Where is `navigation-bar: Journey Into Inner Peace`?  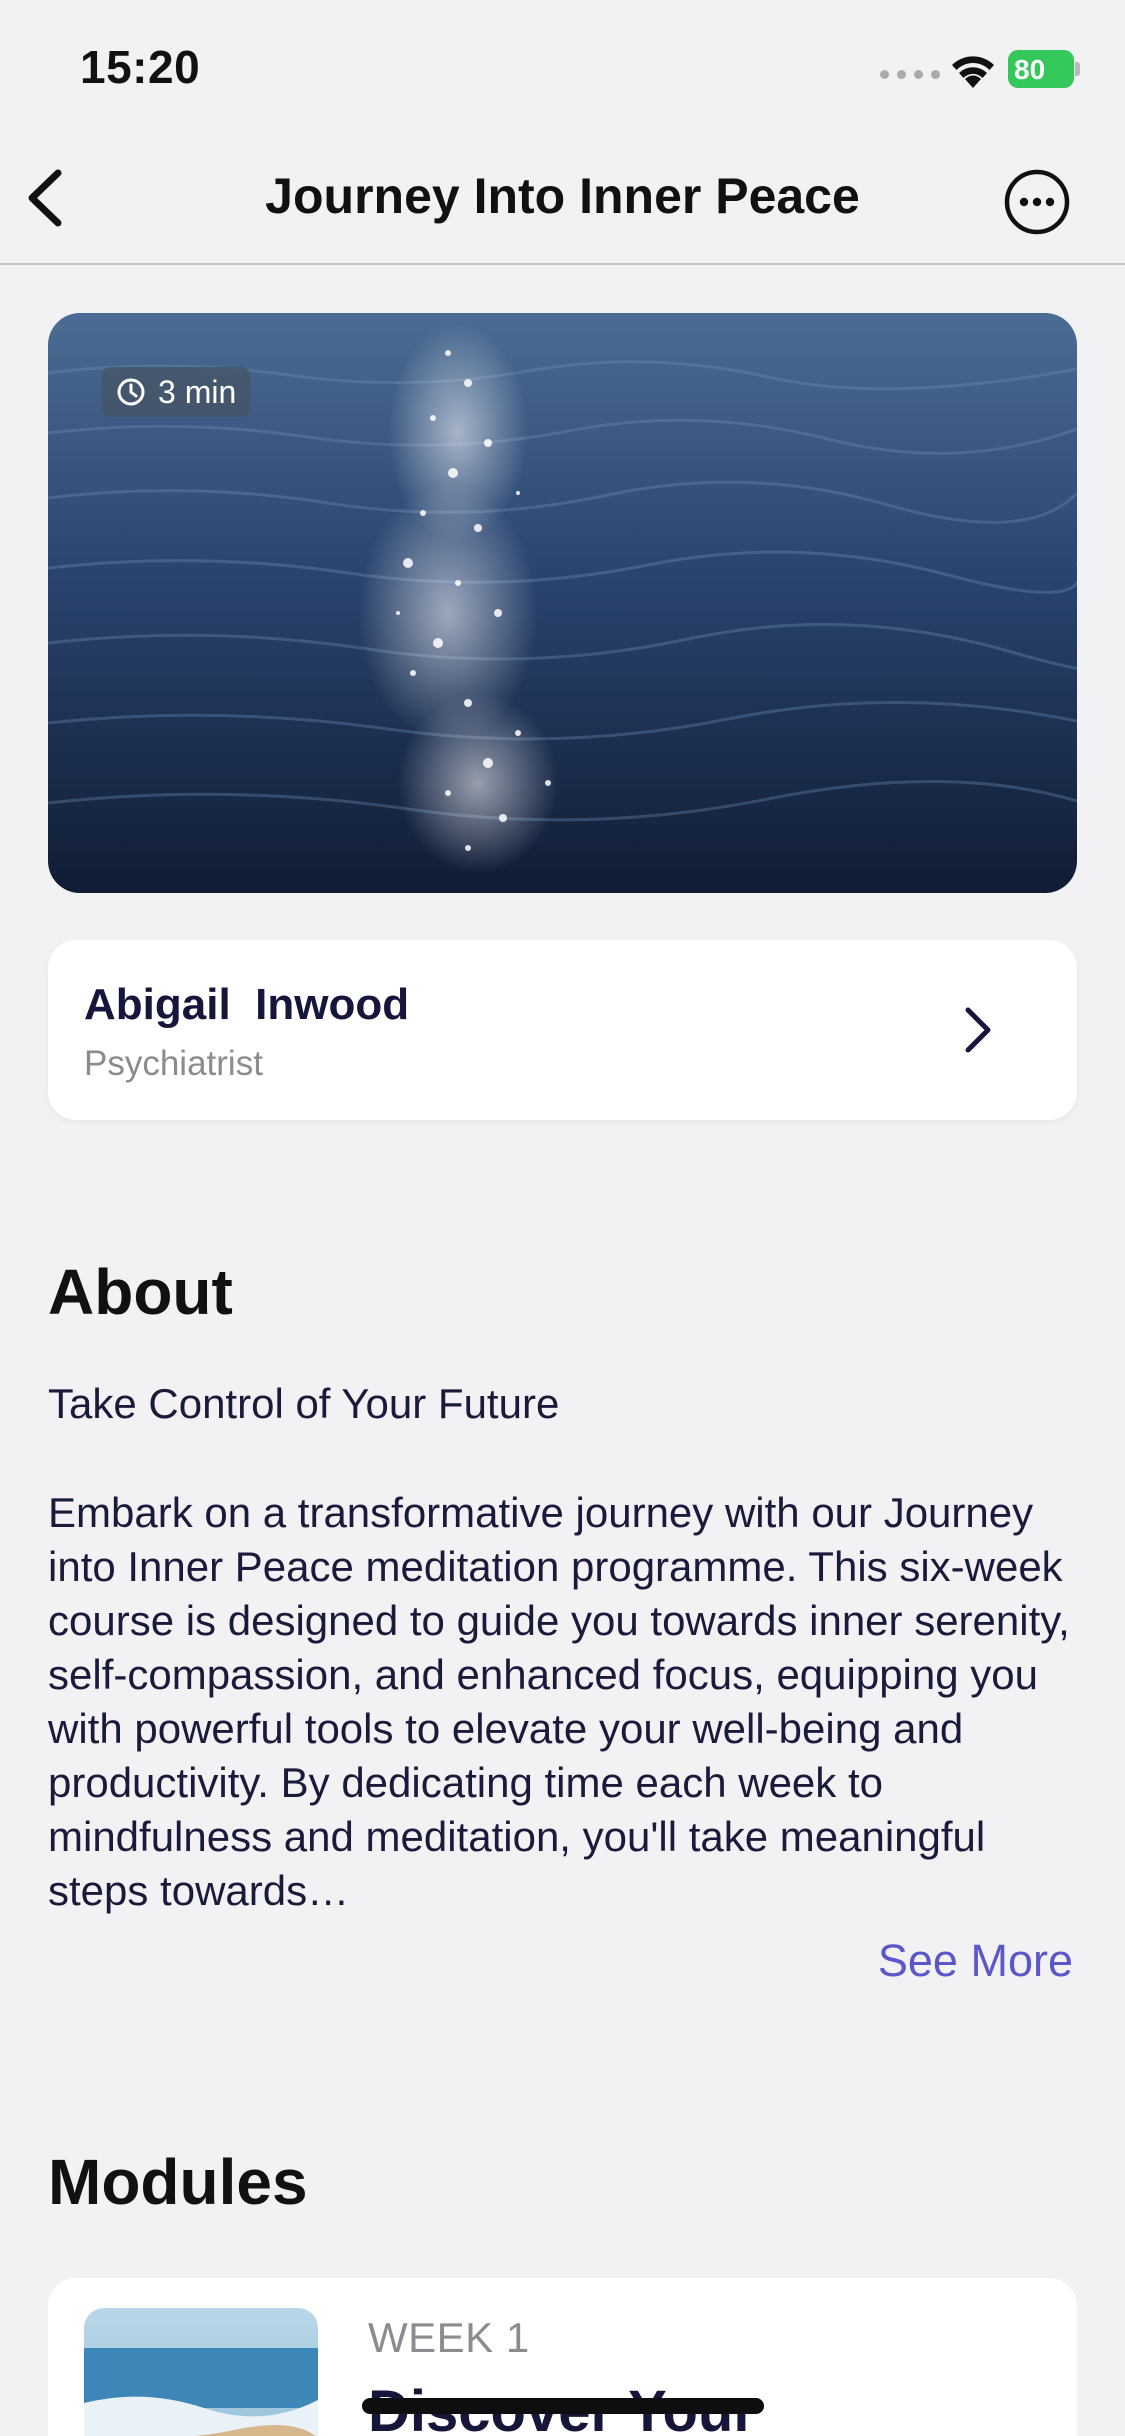
navigation-bar: Journey Into Inner Peace is located at coordinates (562, 200).